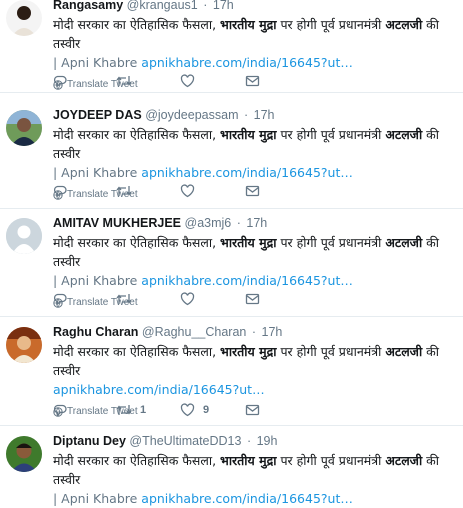  Describe the element at coordinates (143, 410) in the screenshot. I see `retweet-count: 1` at that location.